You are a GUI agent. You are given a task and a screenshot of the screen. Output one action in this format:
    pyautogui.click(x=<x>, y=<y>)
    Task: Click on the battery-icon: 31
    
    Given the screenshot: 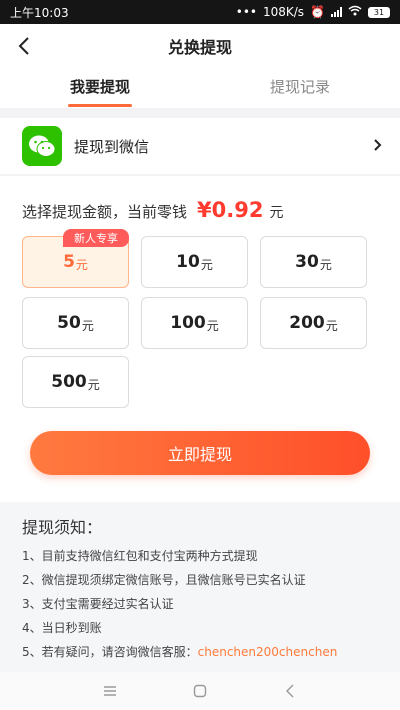 What is the action you would take?
    pyautogui.click(x=379, y=12)
    